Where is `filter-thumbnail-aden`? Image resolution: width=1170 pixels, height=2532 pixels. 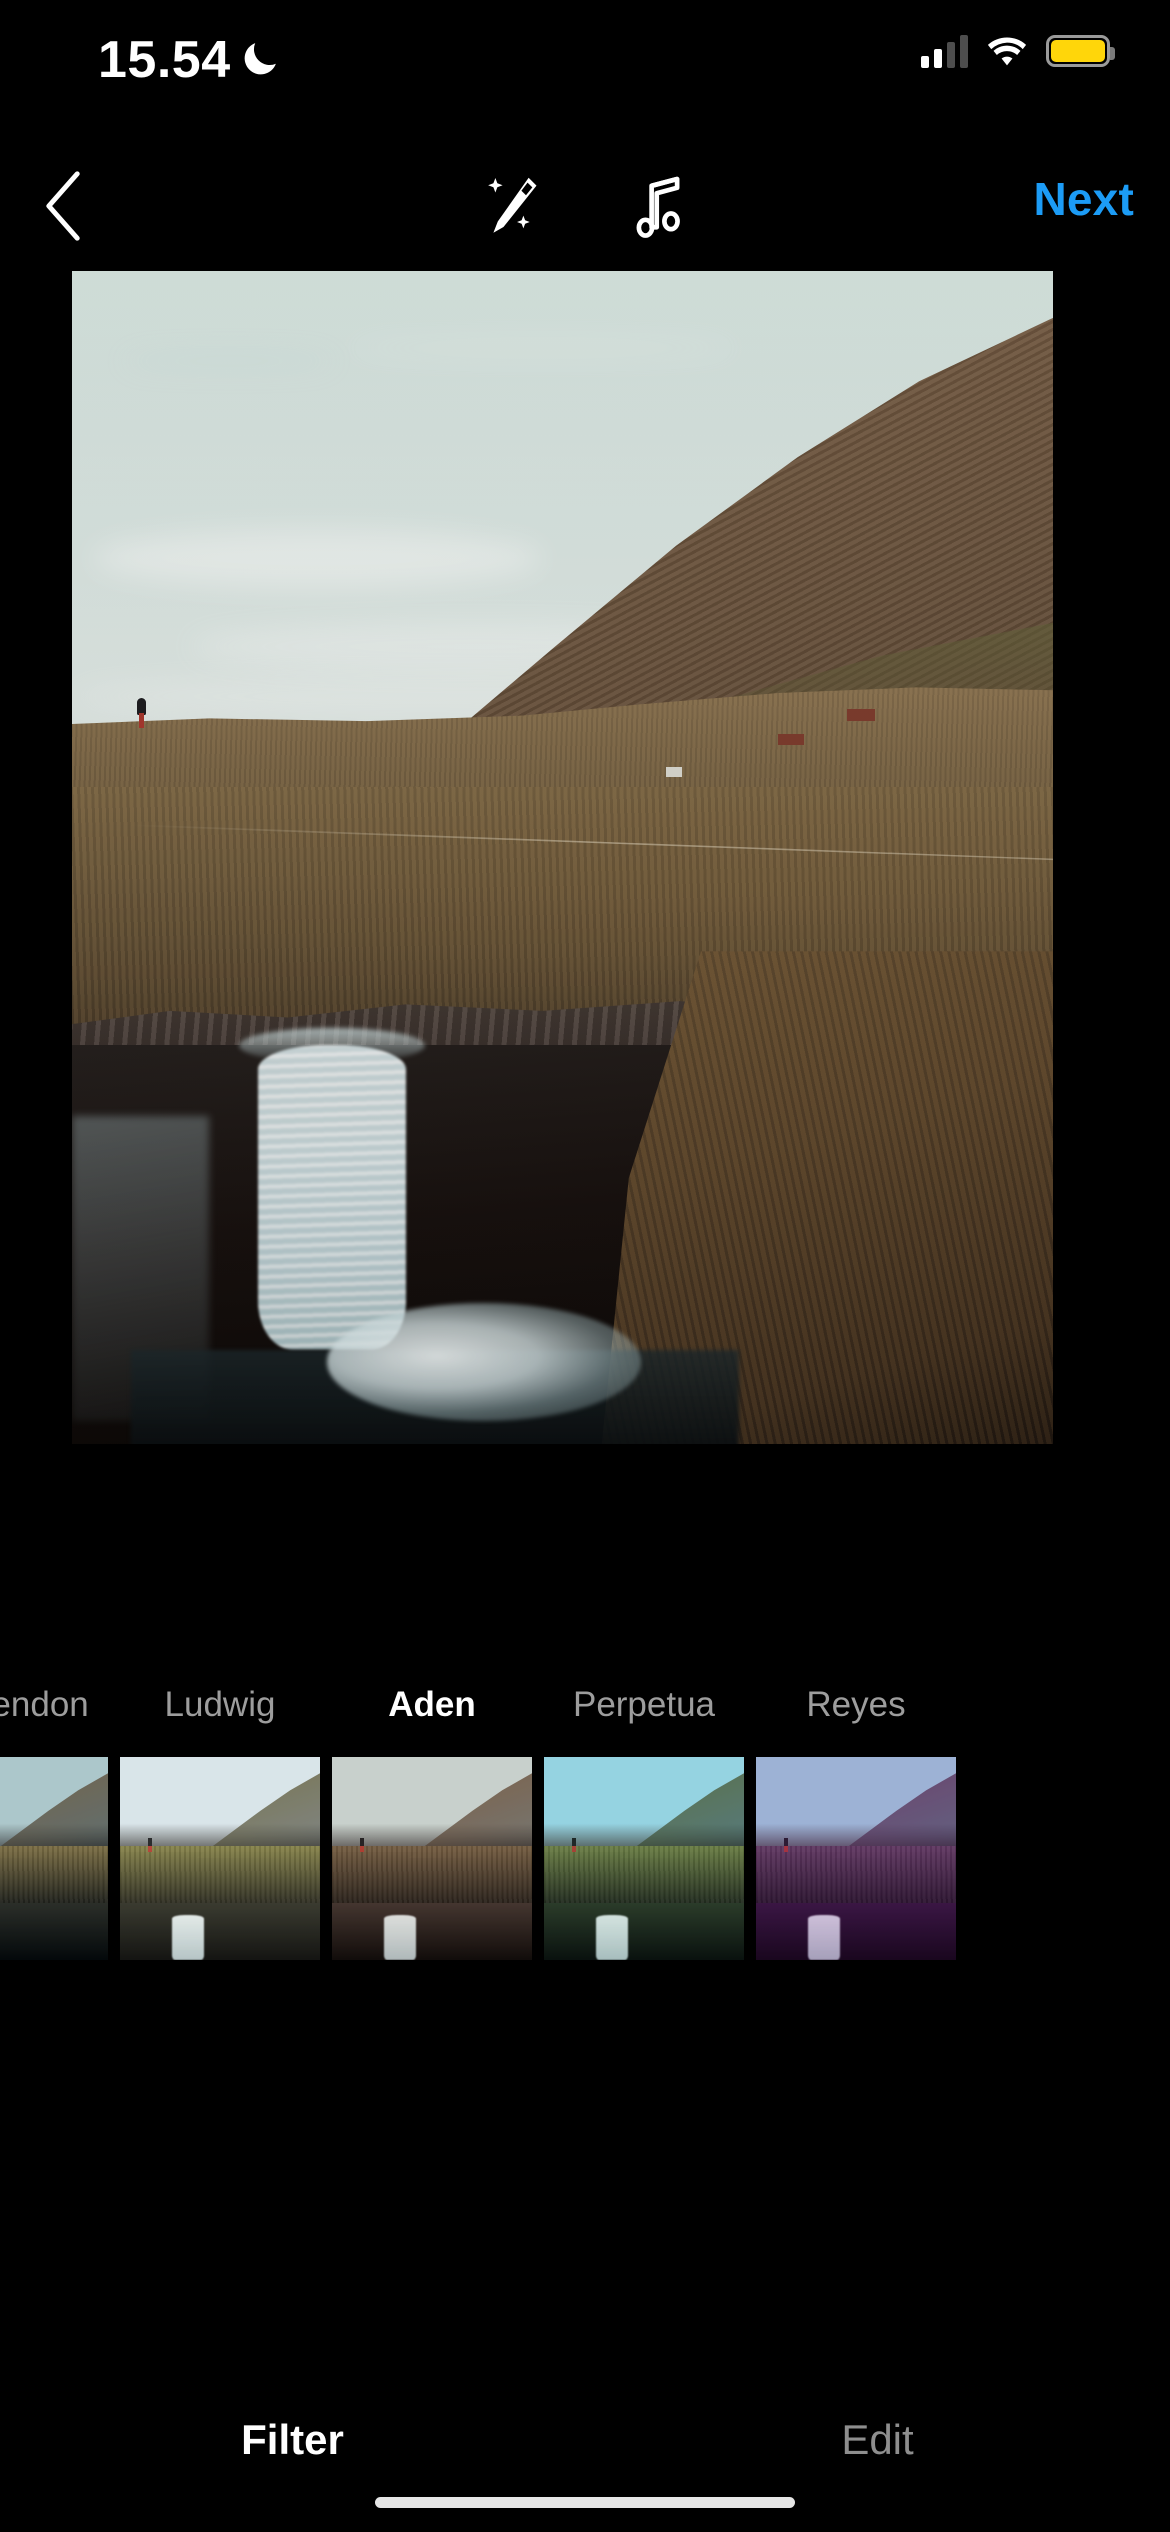
filter-thumbnail-aden is located at coordinates (432, 1858).